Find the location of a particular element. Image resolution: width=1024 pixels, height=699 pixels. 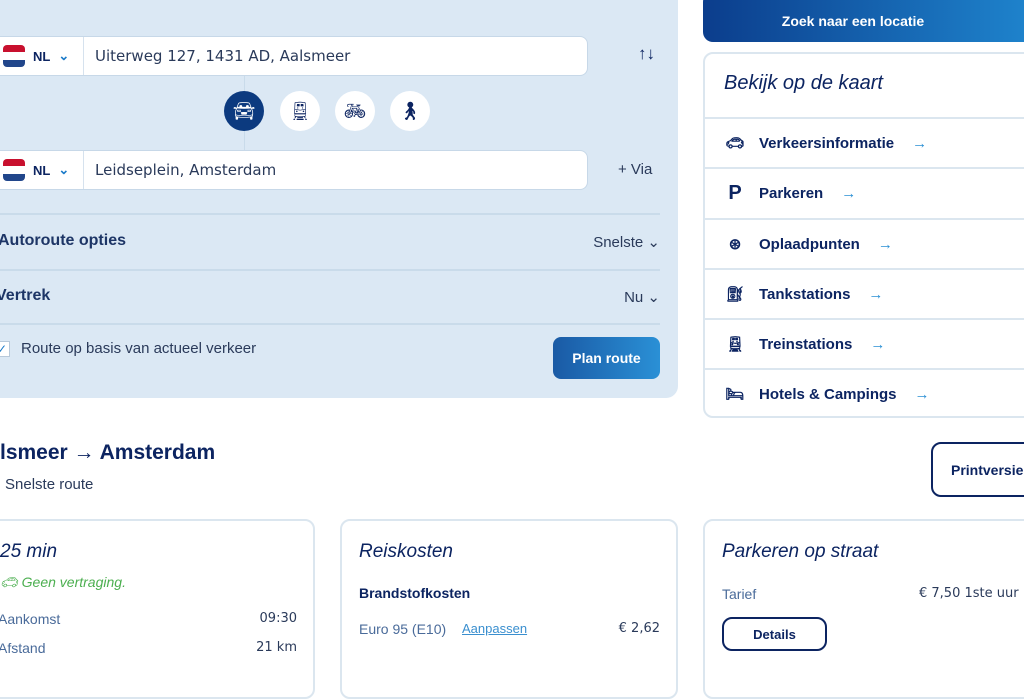

parking-details-button: Details is located at coordinates (774, 634).